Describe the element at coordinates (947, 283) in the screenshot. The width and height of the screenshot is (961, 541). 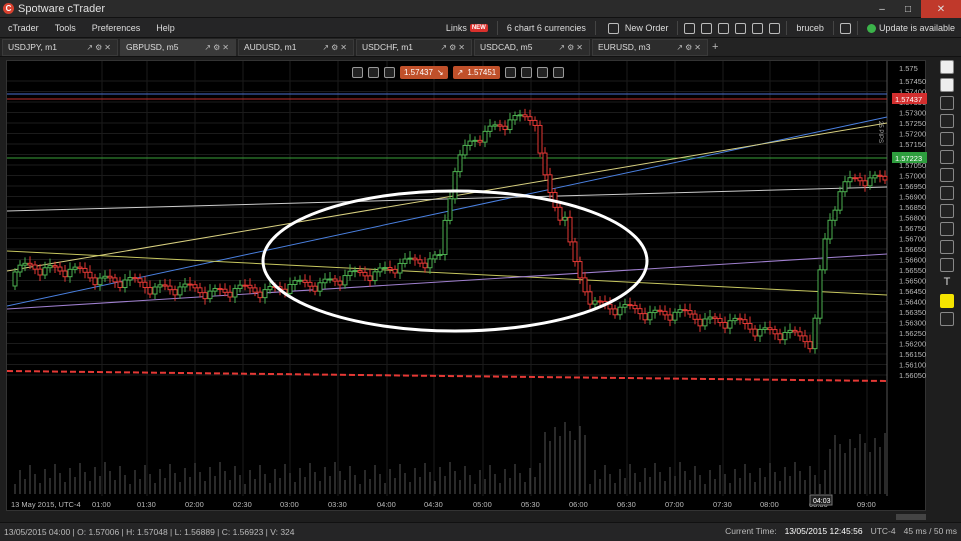
I see `text-tool-icon: T` at that location.